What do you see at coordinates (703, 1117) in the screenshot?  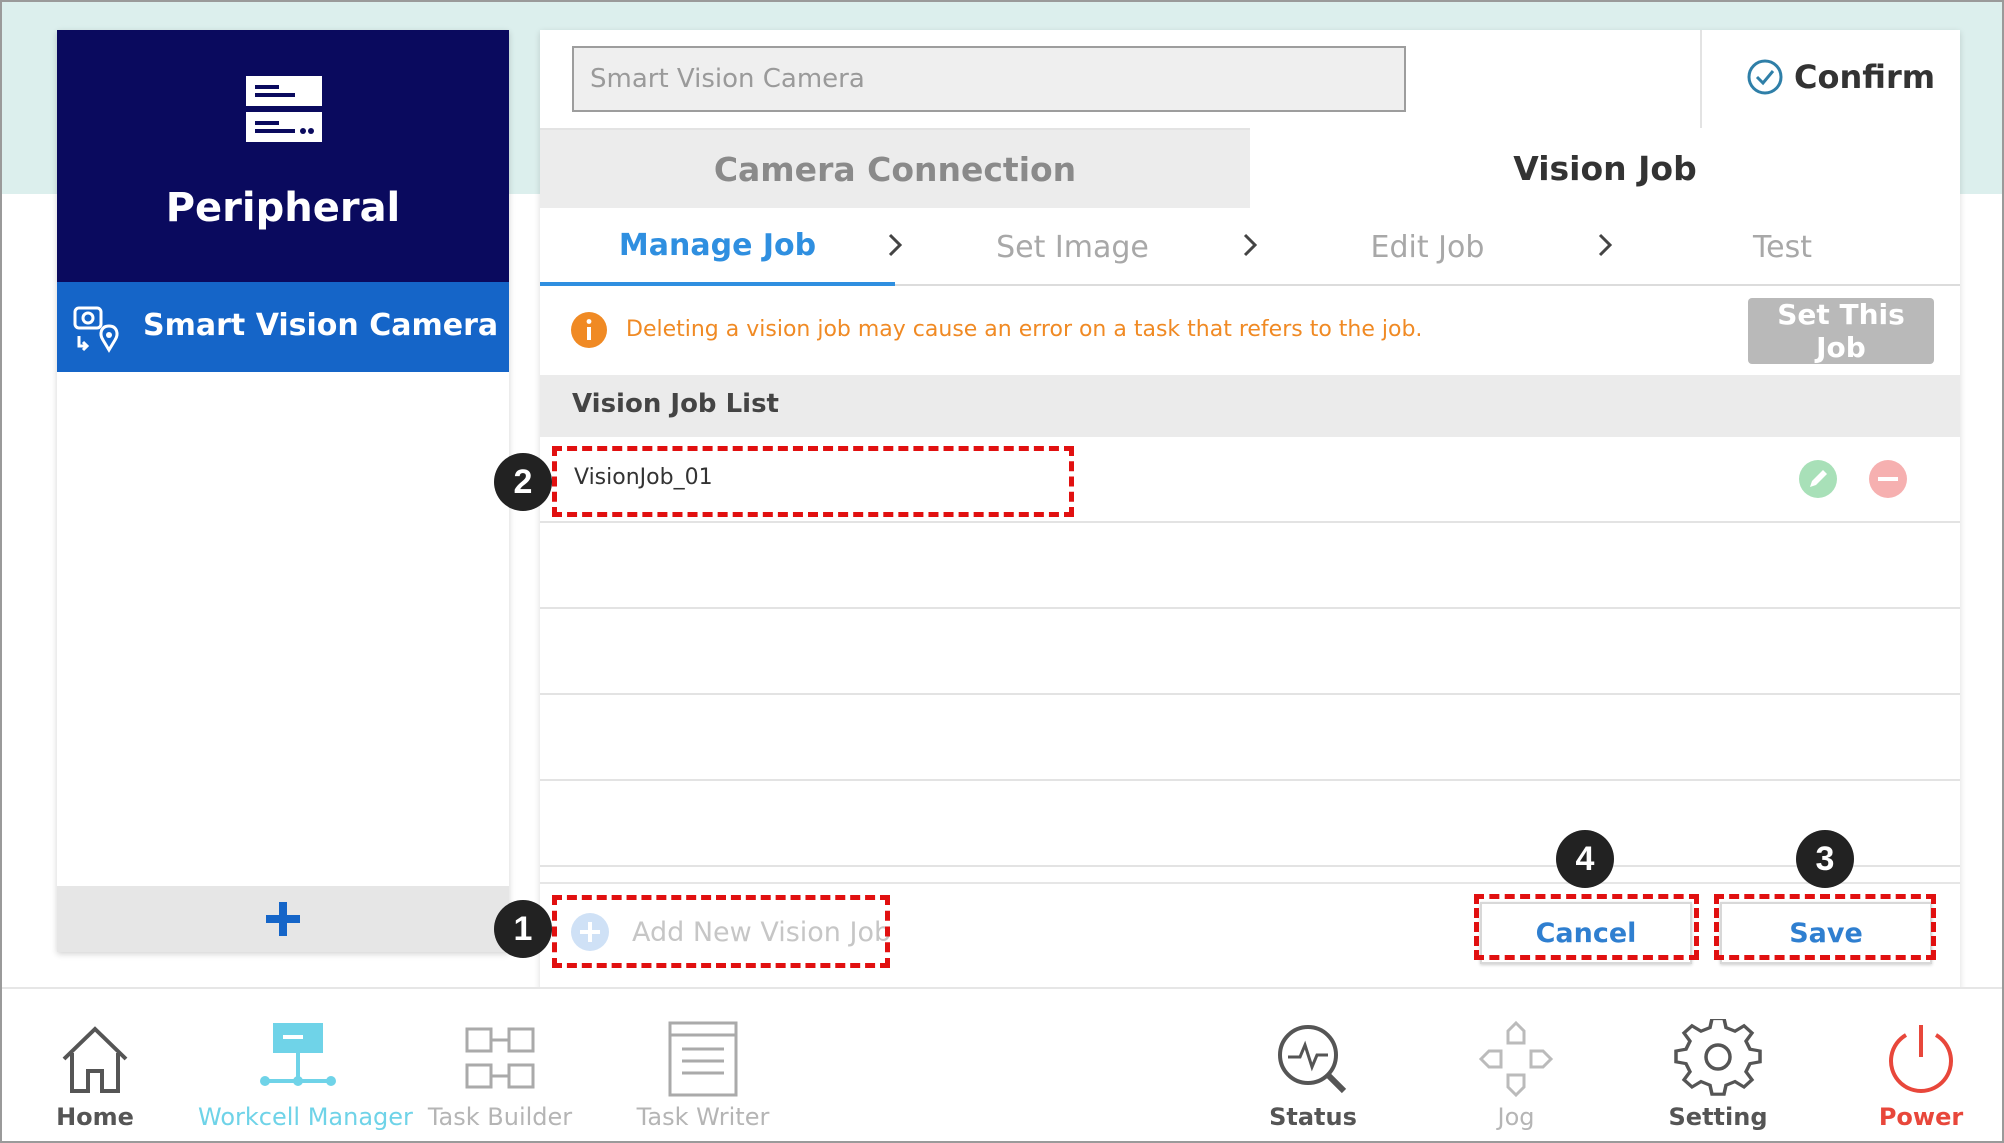 I see `nav-label-task-writer: Task Writer` at bounding box center [703, 1117].